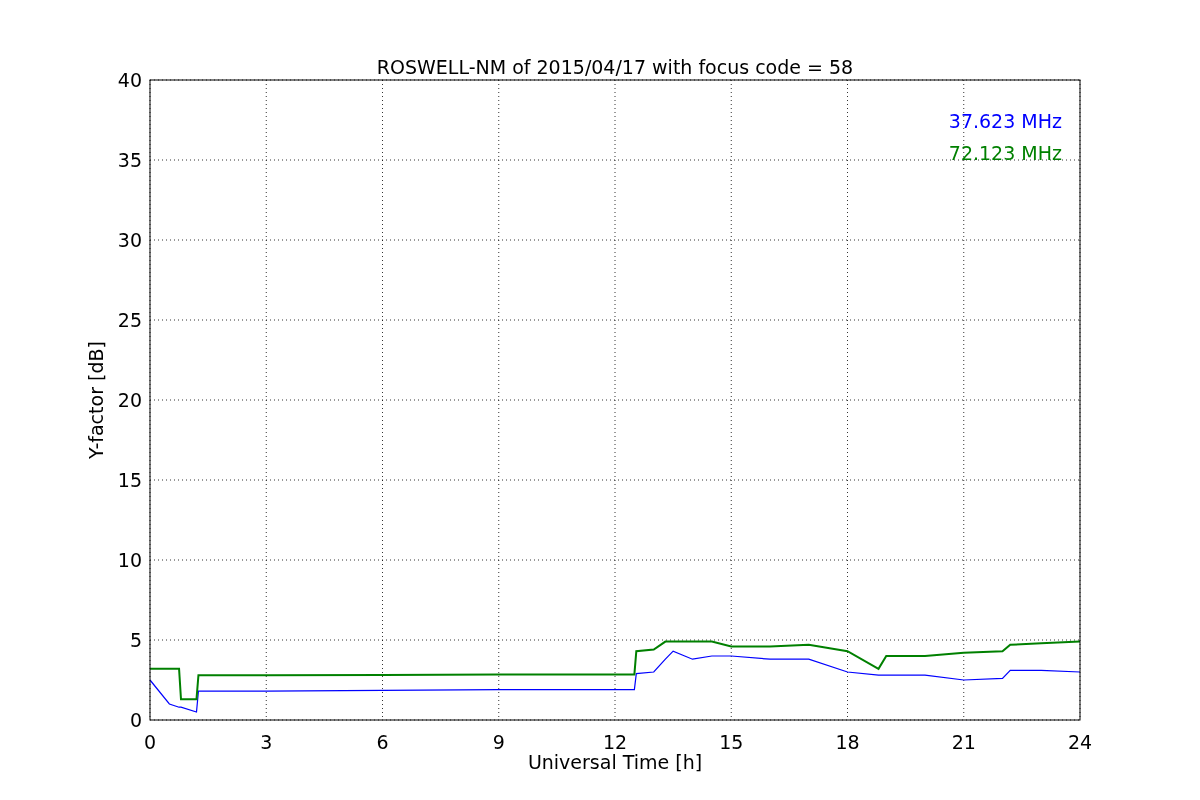 This screenshot has width=1200, height=800. Describe the element at coordinates (129, 240) in the screenshot. I see `y-tick-label: 30` at that location.